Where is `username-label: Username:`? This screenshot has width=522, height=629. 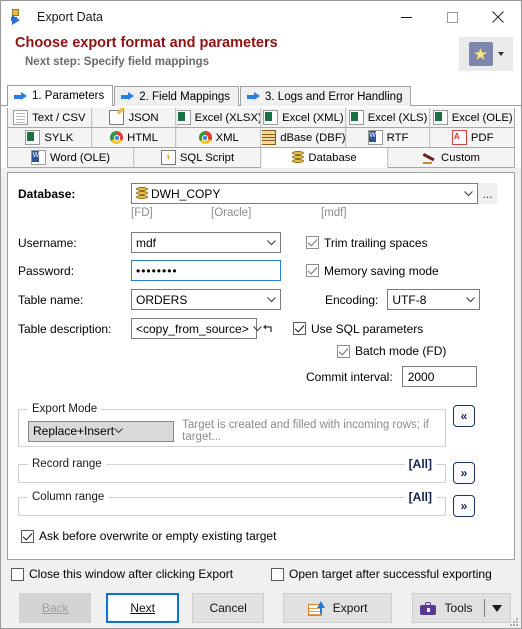 username-label: Username: is located at coordinates (47, 242).